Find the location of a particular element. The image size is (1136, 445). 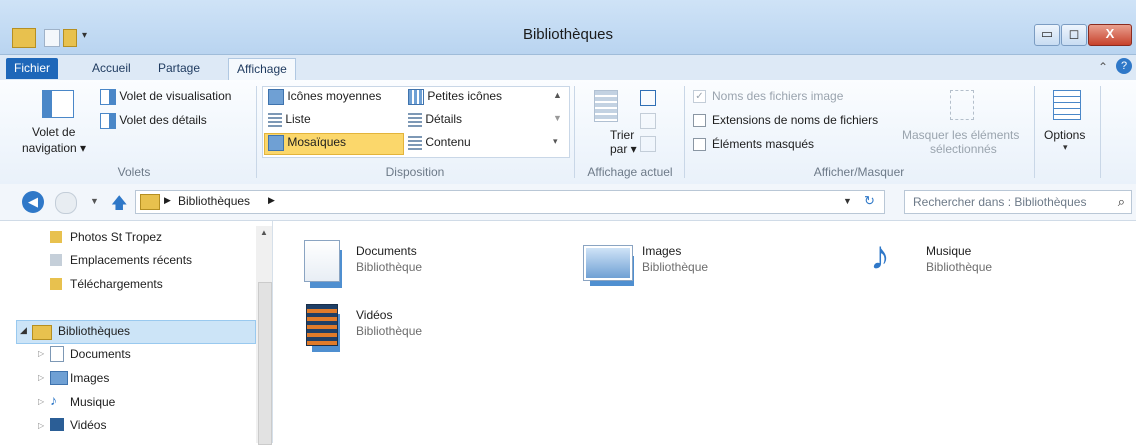

search-icon: ⌕ is located at coordinates (1121, 201).